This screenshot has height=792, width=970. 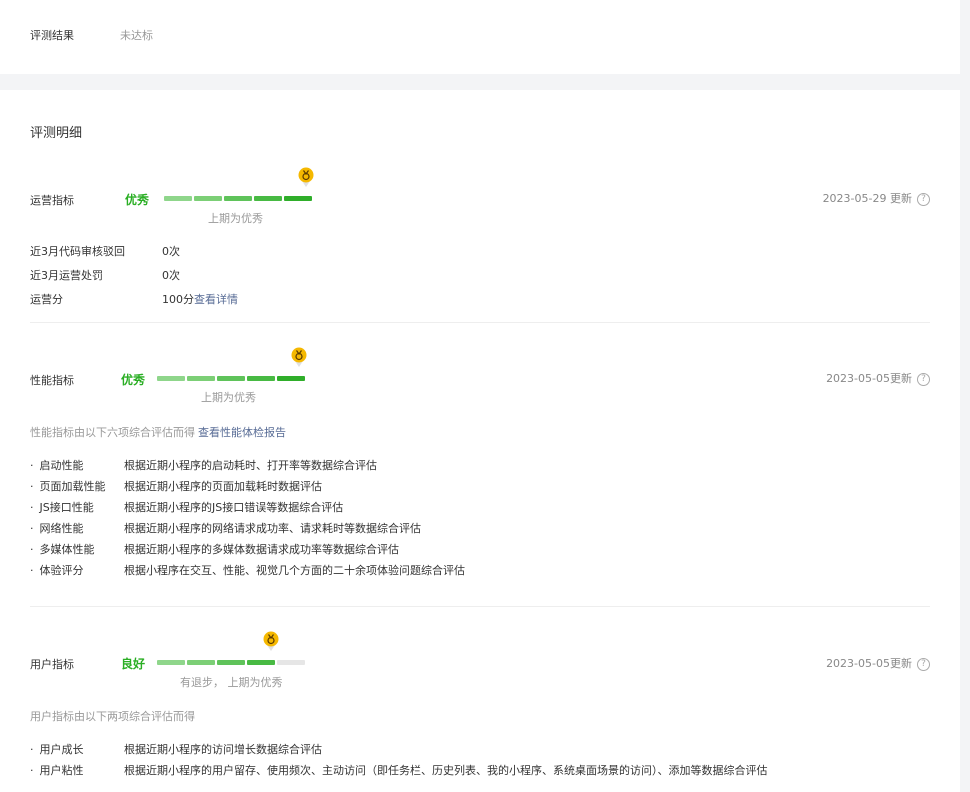 I want to click on performance-date-wrap: 2023-05-05更新?, so click(x=878, y=378).